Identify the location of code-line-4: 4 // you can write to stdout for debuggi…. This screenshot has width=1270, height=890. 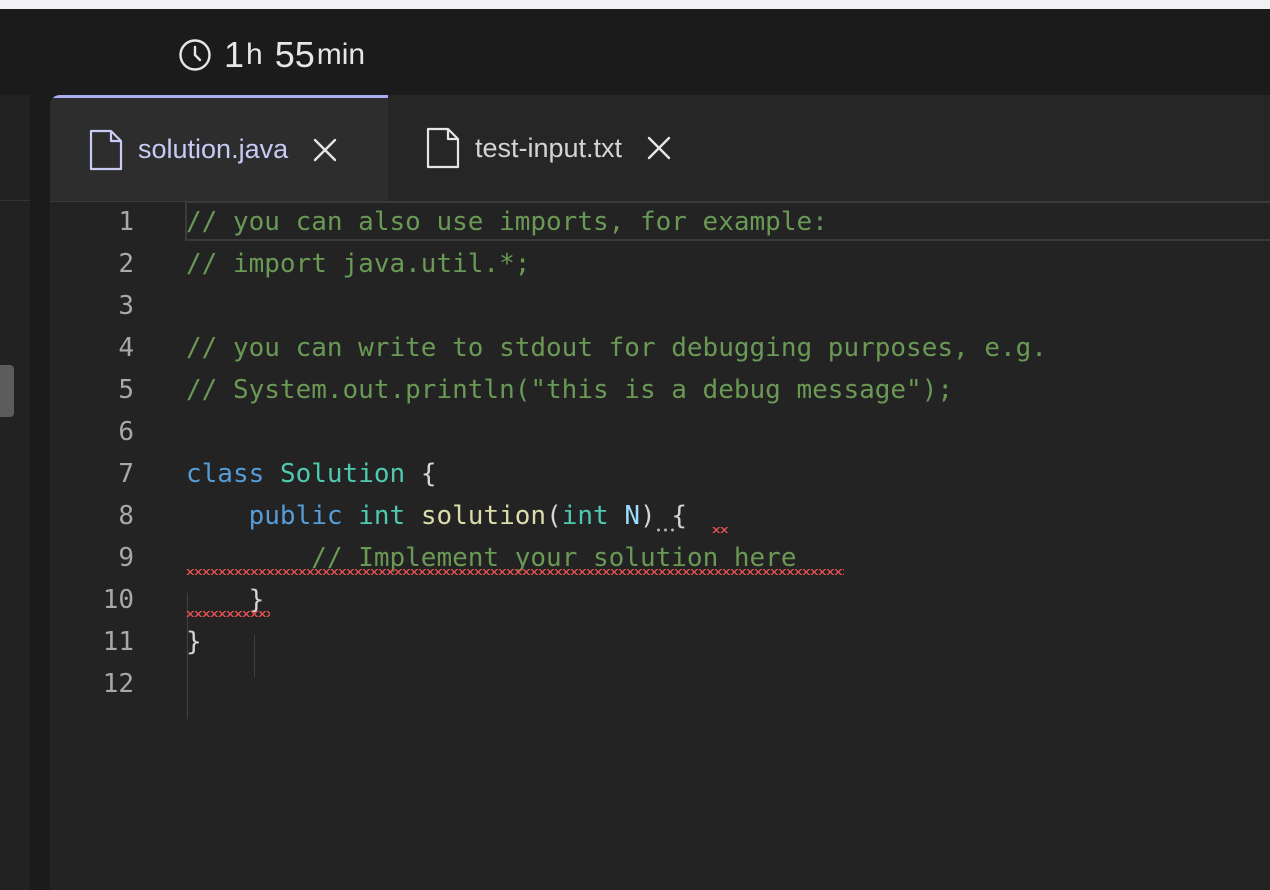
(660, 348).